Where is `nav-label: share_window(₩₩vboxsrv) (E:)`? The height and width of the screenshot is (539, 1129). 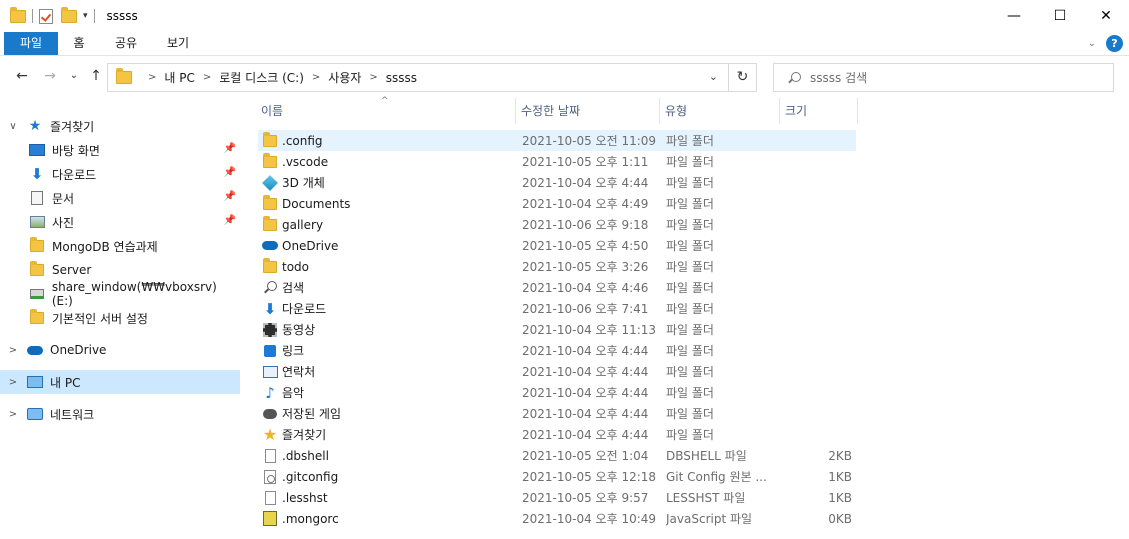
nav-label: share_window(₩₩vboxsrv) (E:) is located at coordinates (134, 294).